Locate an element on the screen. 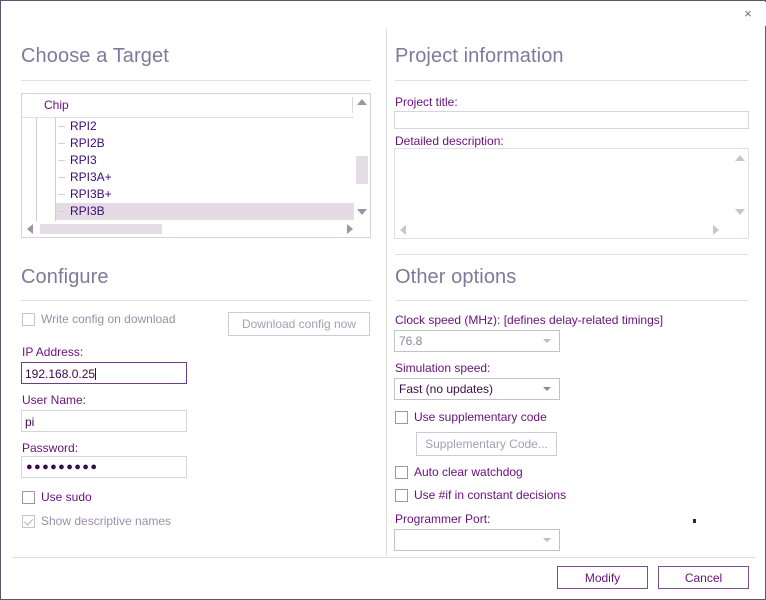 The image size is (766, 600). use-if-constant-decisions-checkbox: Use #if in constant decisions is located at coordinates (480, 495).